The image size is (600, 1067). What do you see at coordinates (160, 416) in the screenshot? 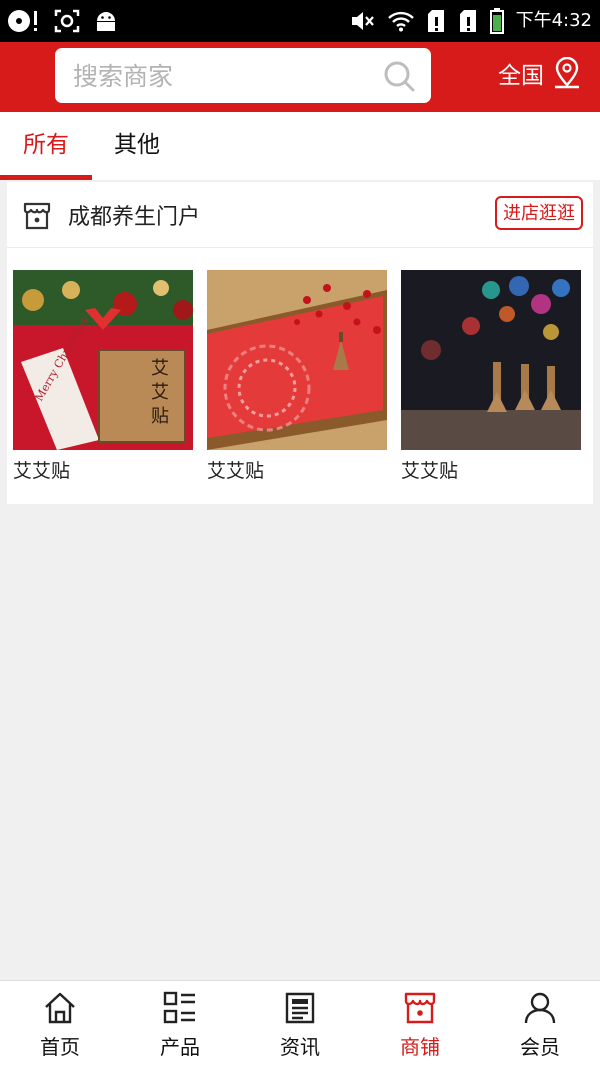
I see `svg-text: 贴` at bounding box center [160, 416].